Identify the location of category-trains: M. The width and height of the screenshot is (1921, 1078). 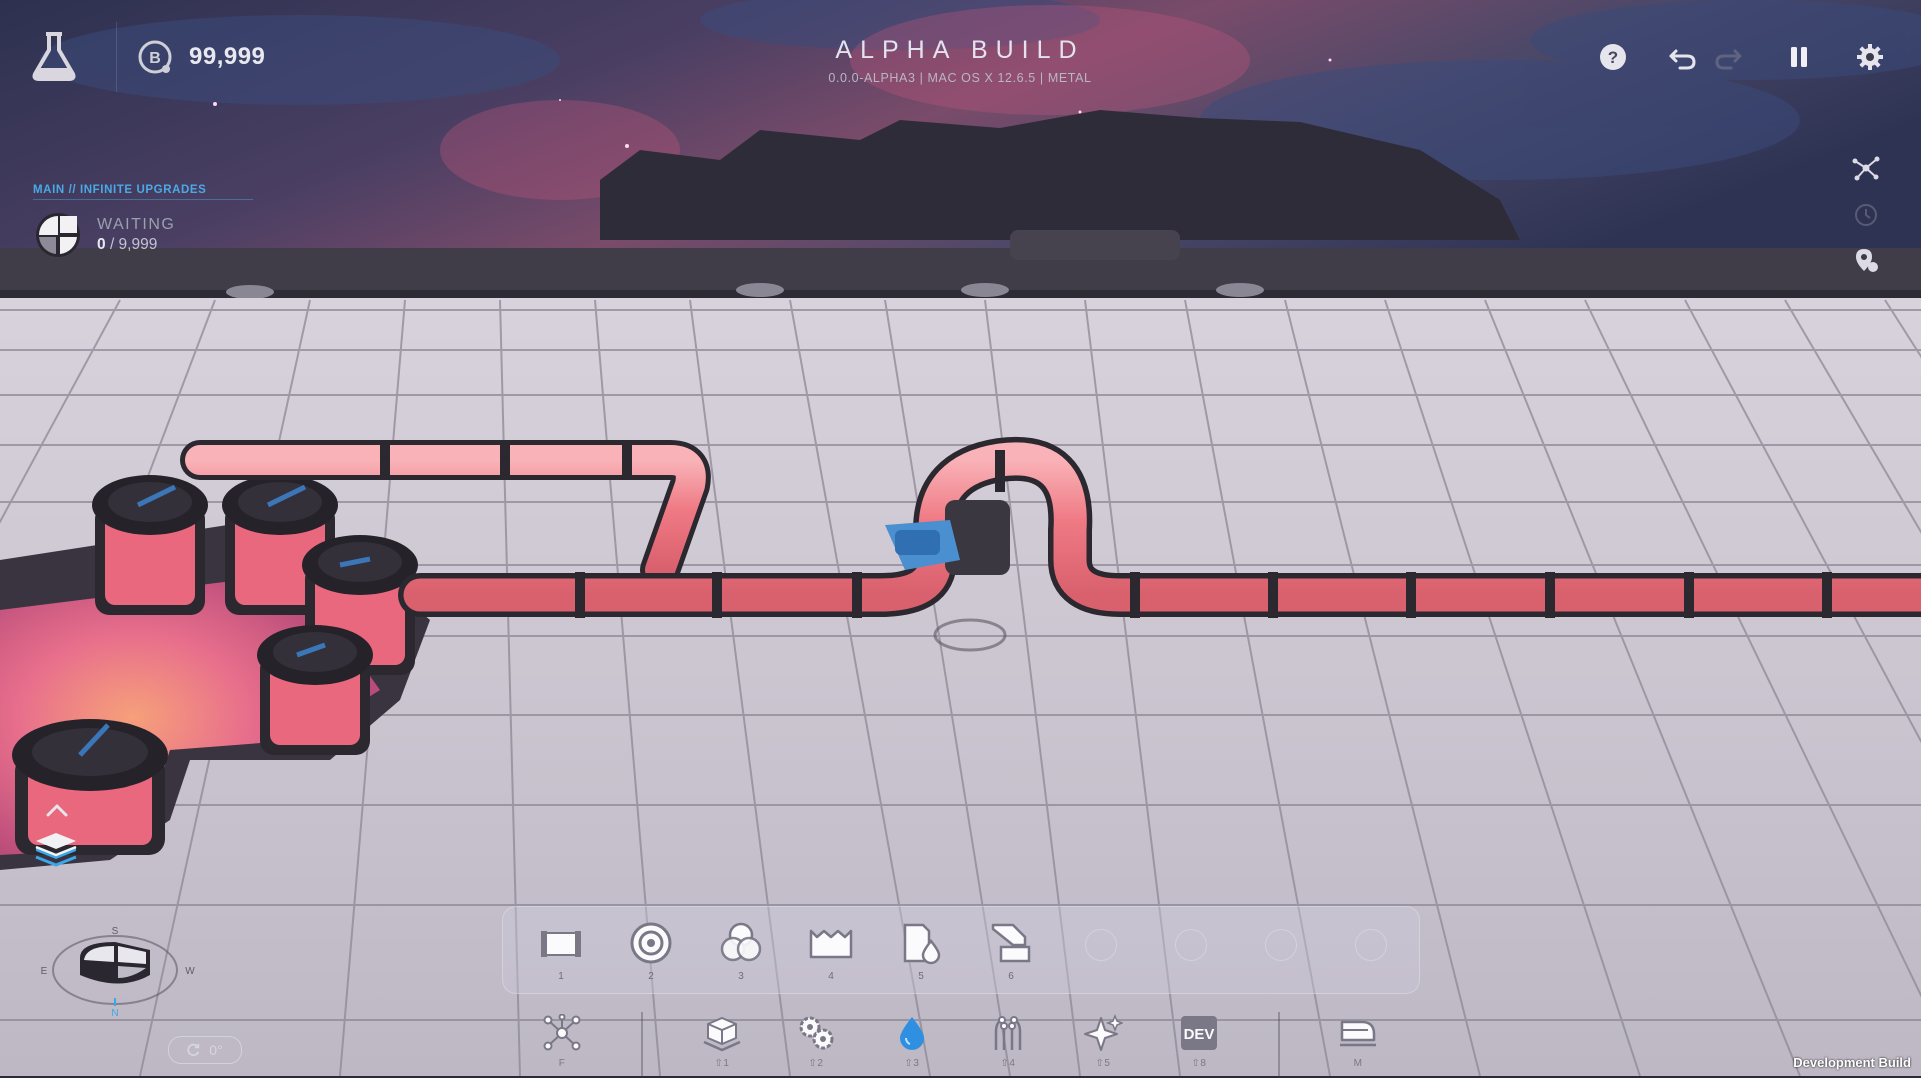
(1358, 1044).